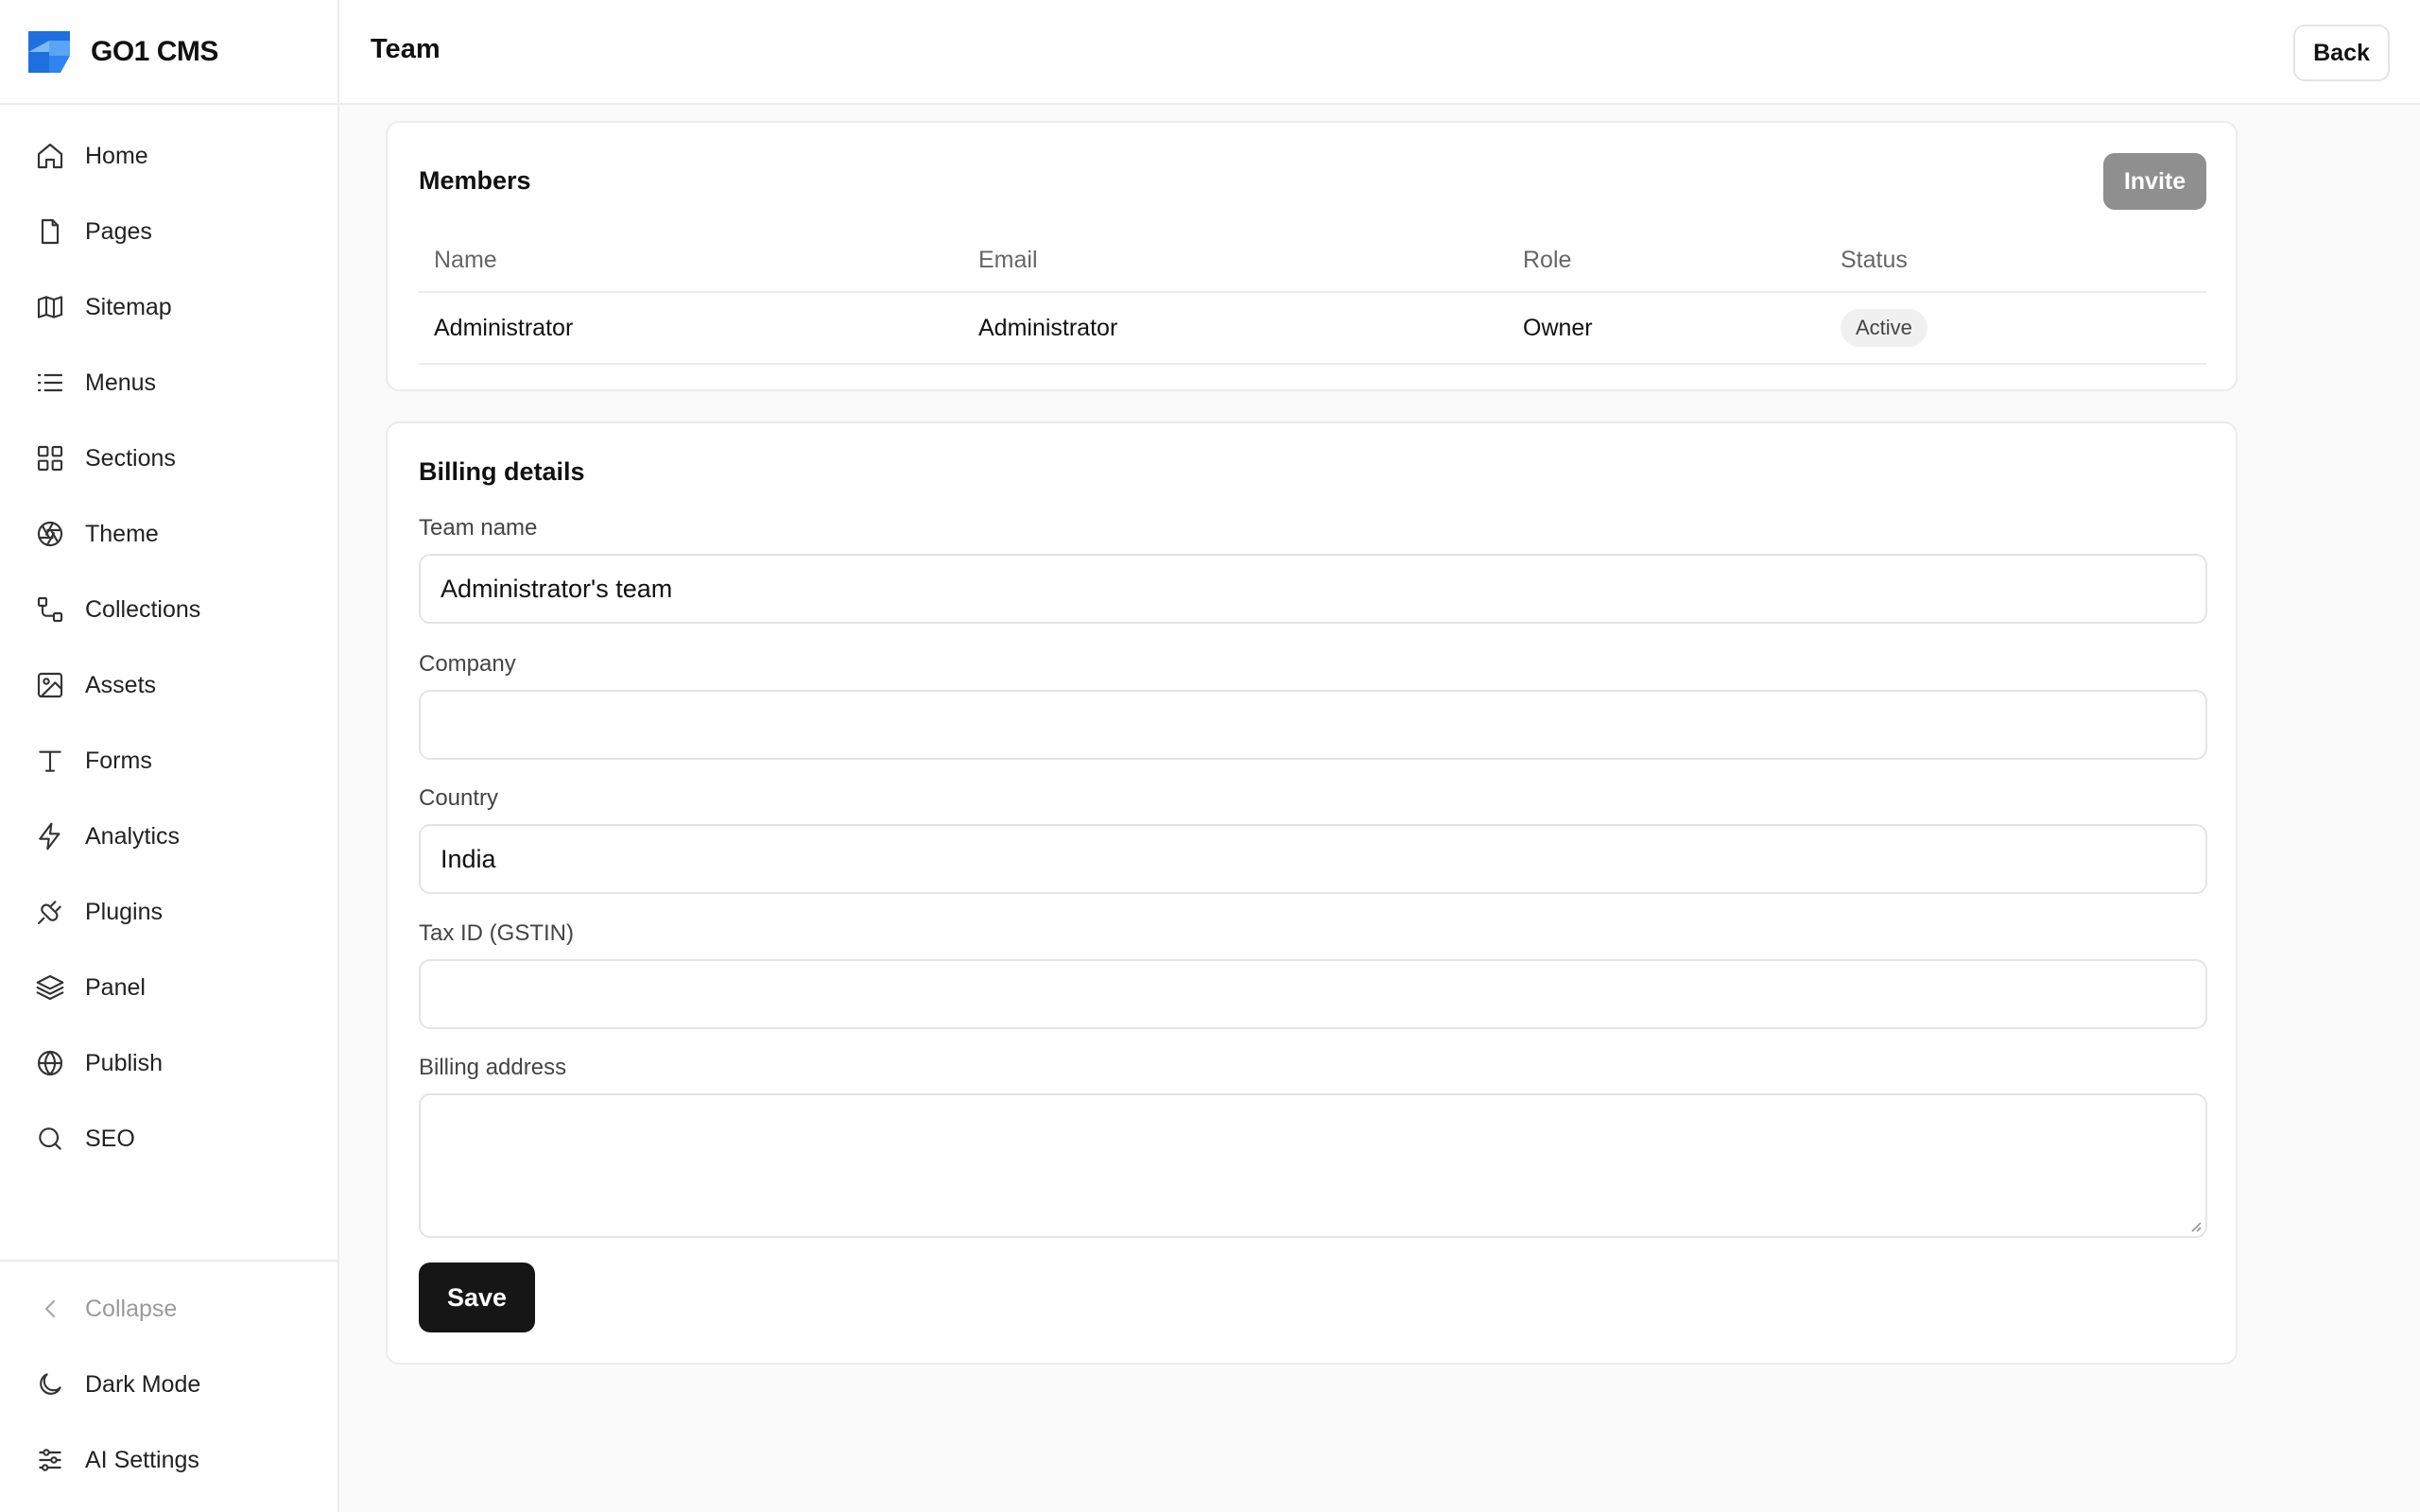  I want to click on billing-address-textarea, so click(1313, 1165).